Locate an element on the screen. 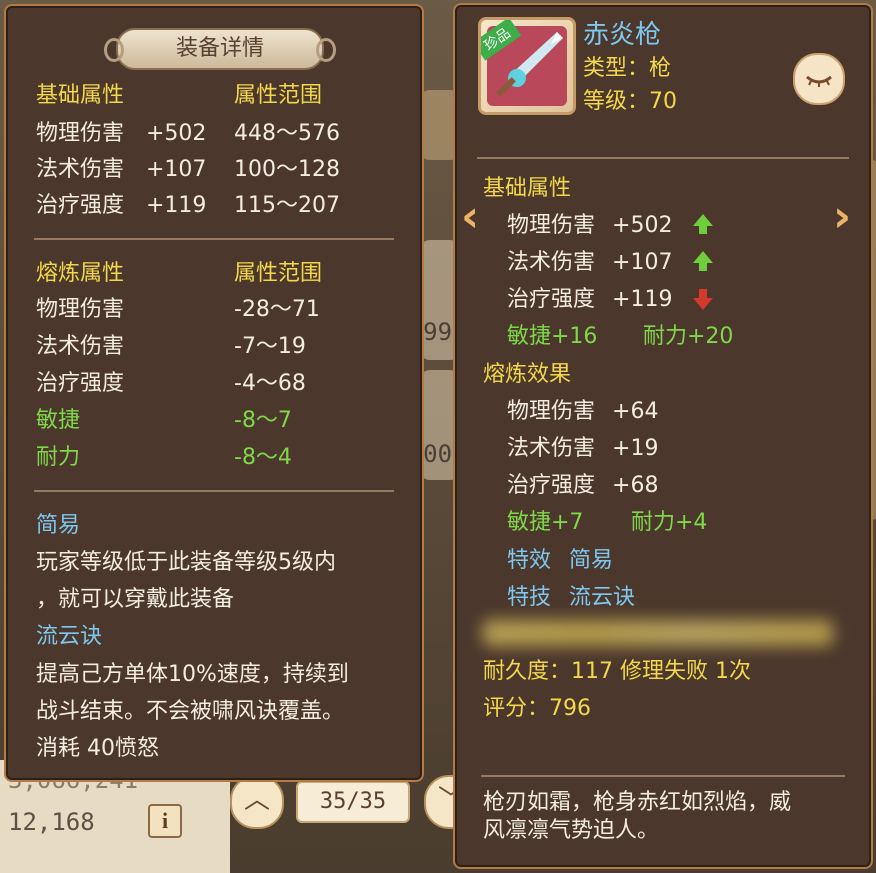  base-agility: 敏捷+16 is located at coordinates (552, 336).